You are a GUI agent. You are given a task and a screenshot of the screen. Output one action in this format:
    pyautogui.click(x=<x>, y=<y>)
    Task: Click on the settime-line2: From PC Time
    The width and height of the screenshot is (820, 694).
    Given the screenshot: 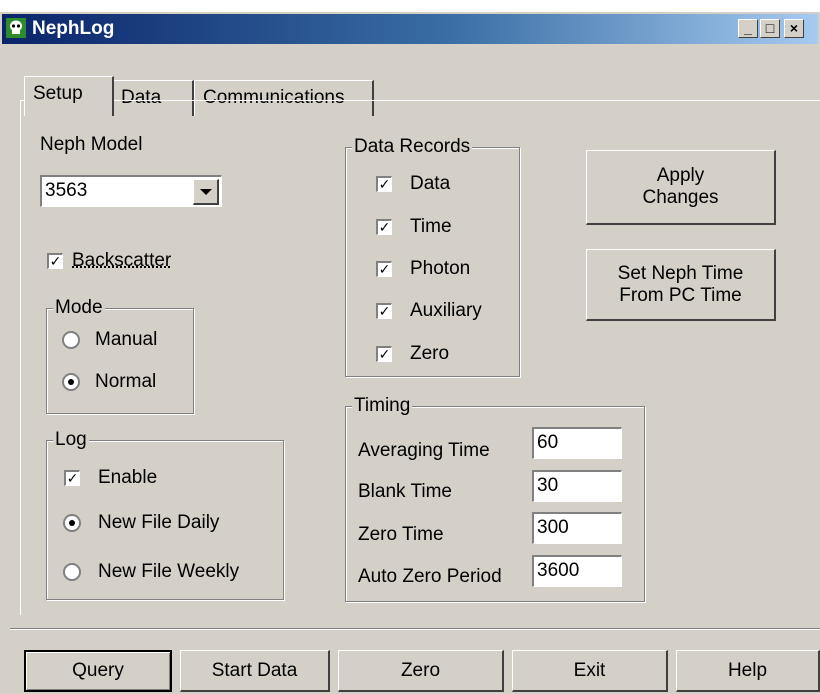 What is the action you would take?
    pyautogui.click(x=680, y=295)
    